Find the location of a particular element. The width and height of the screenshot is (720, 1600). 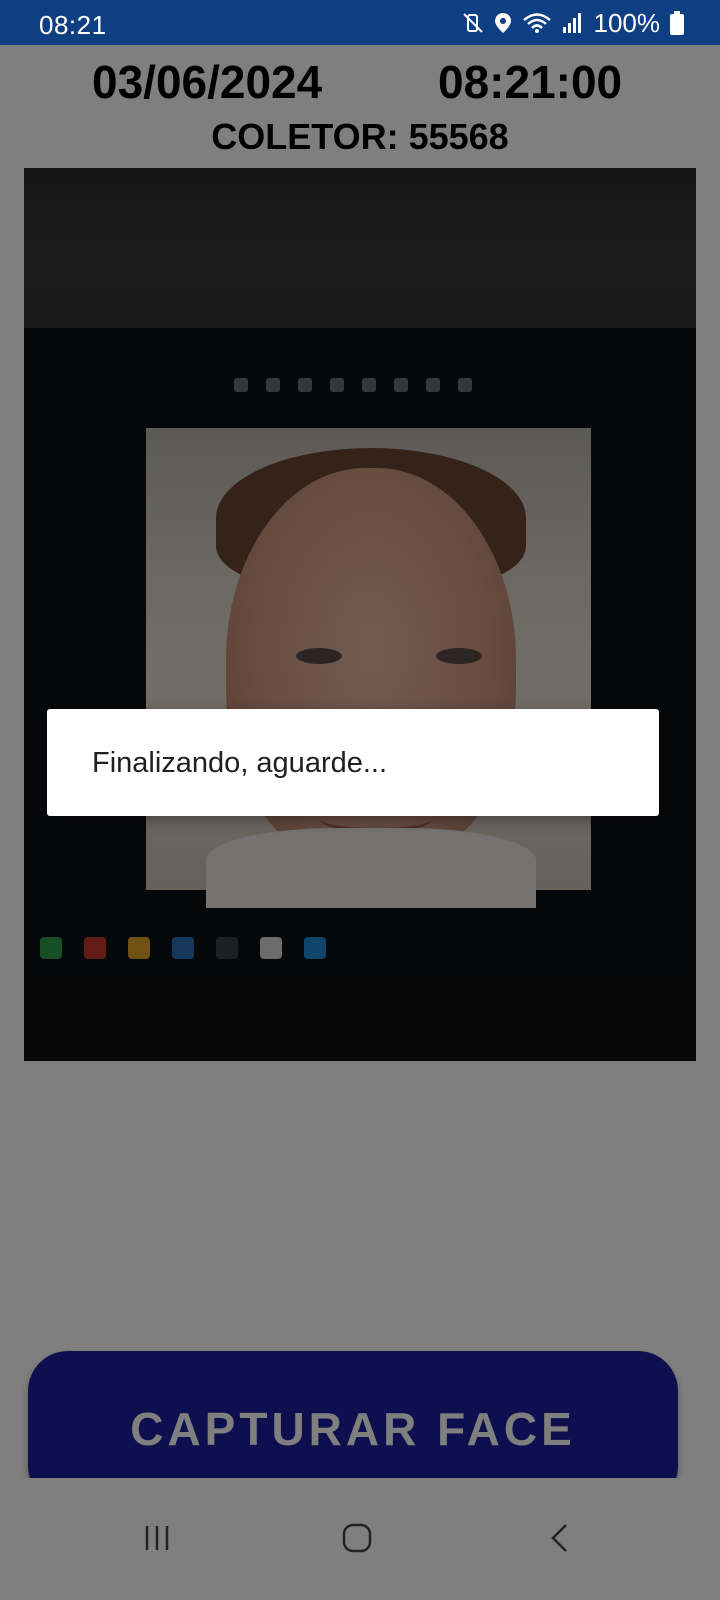

battery-percent: 100% is located at coordinates (627, 22).